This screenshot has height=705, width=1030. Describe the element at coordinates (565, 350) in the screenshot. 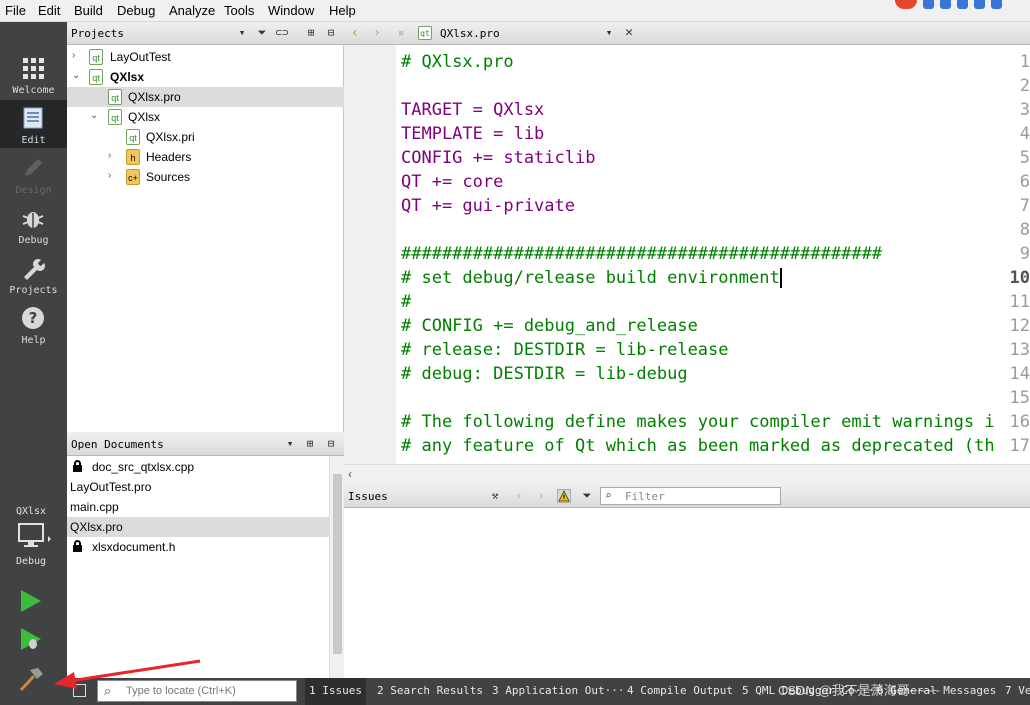

I see `code-line: # release: DESTDIR = lib-release` at that location.